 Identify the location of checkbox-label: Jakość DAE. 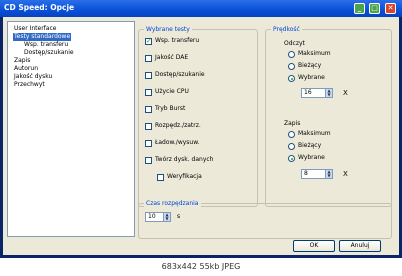
(172, 57).